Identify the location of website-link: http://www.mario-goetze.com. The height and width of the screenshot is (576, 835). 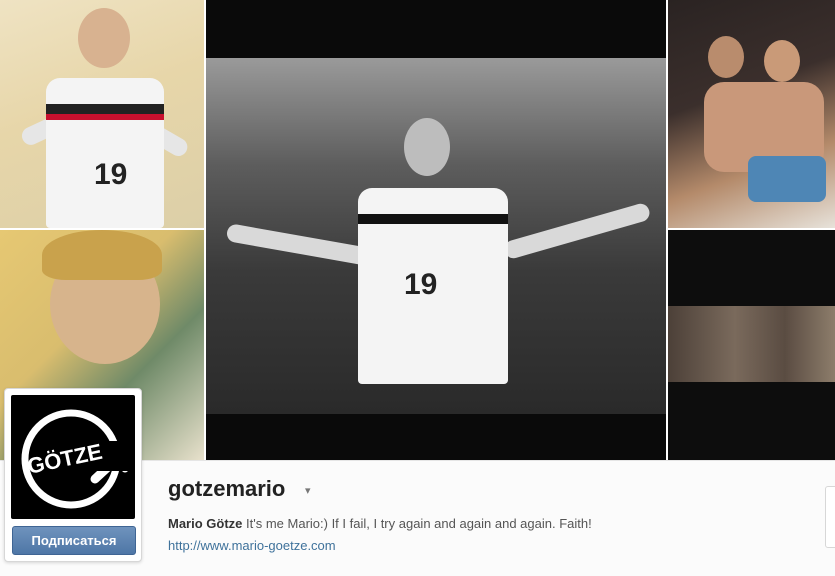
(252, 545).